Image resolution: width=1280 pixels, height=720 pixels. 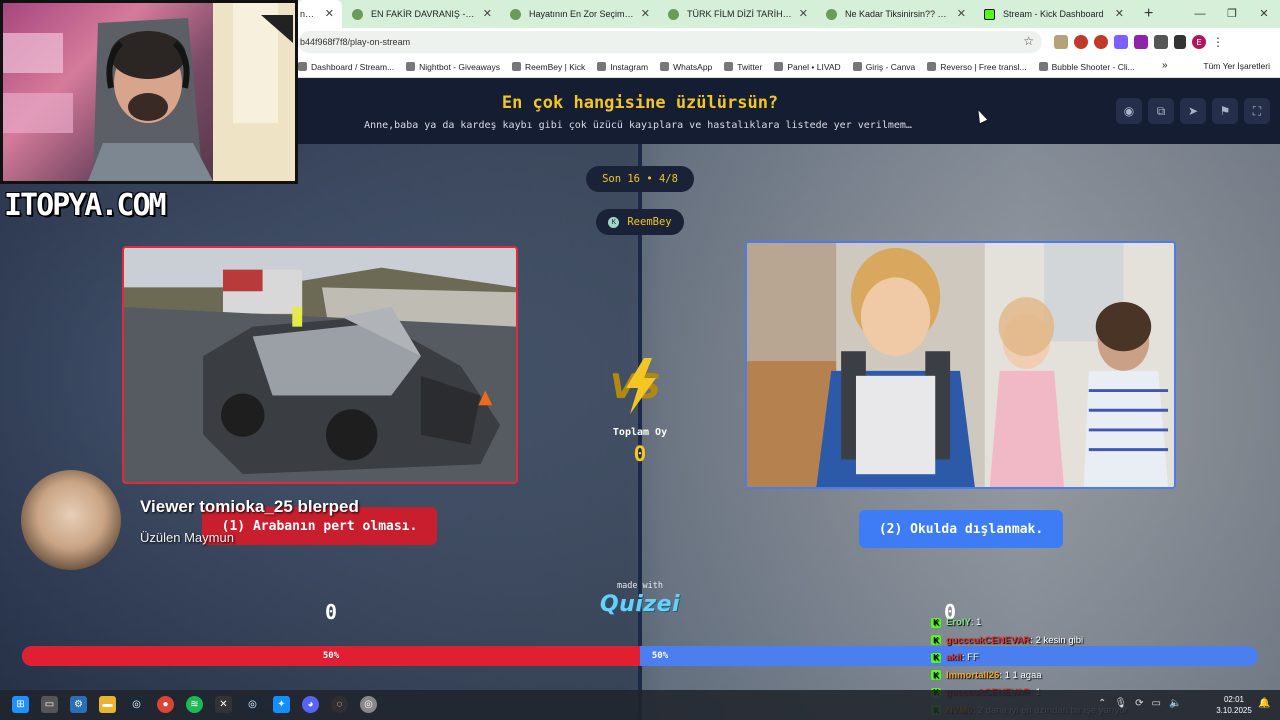 What do you see at coordinates (1161, 111) in the screenshot?
I see `copy-icon: ⧉` at bounding box center [1161, 111].